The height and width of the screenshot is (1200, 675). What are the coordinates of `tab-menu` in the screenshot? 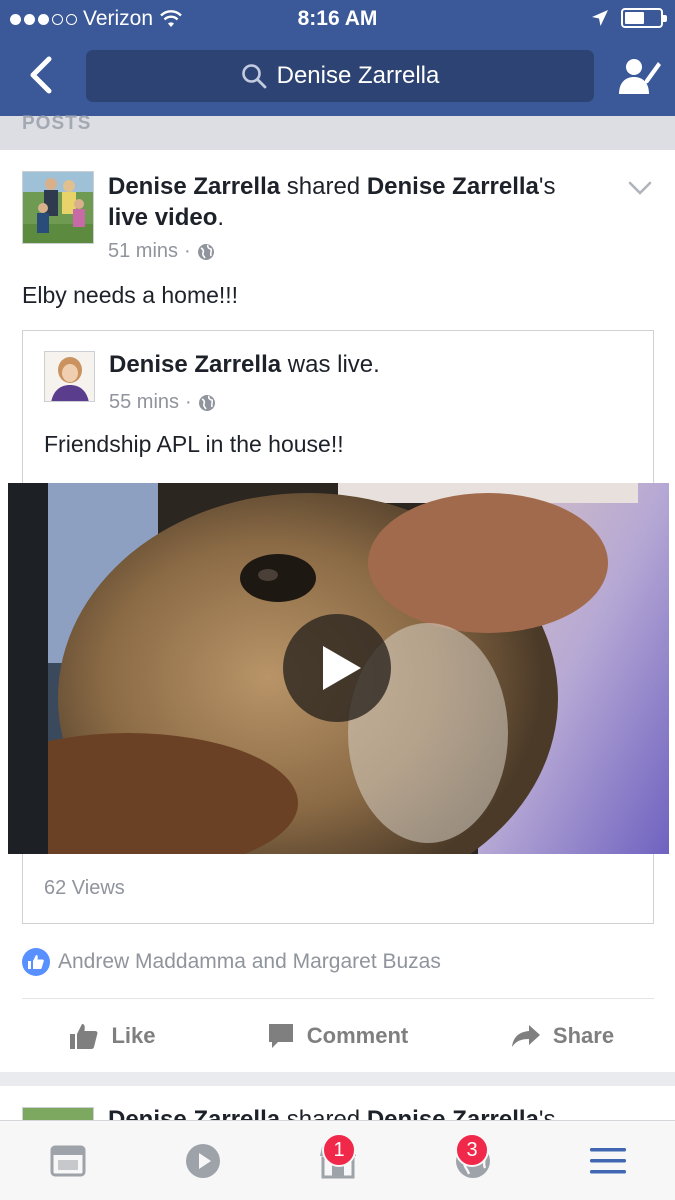 It's located at (607, 1160).